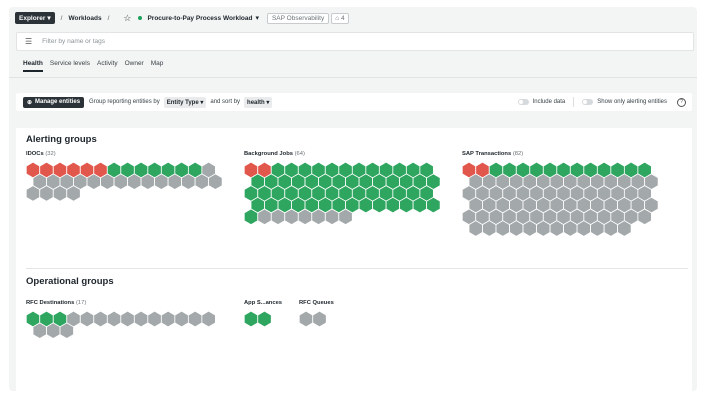 The image size is (708, 398). Describe the element at coordinates (588, 102) in the screenshot. I see `only-alerting-toggle` at that location.